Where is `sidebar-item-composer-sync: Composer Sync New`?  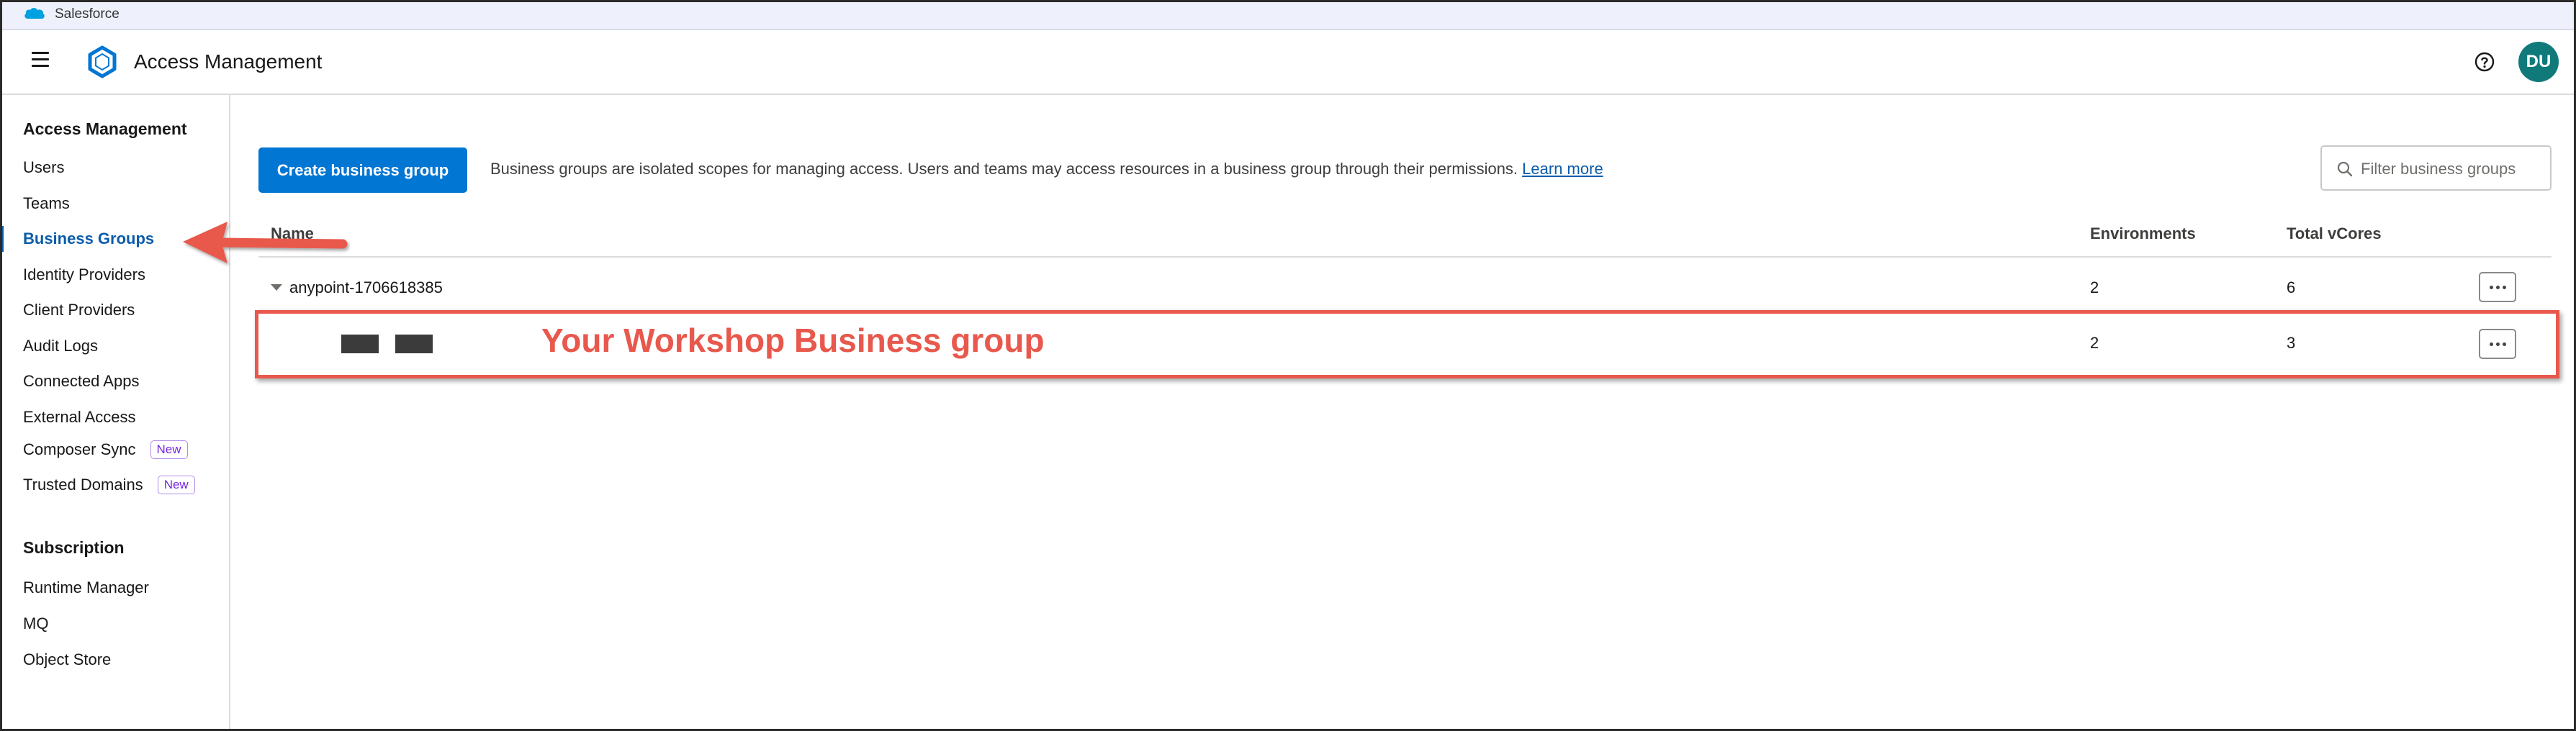 sidebar-item-composer-sync: Composer Sync New is located at coordinates (105, 450).